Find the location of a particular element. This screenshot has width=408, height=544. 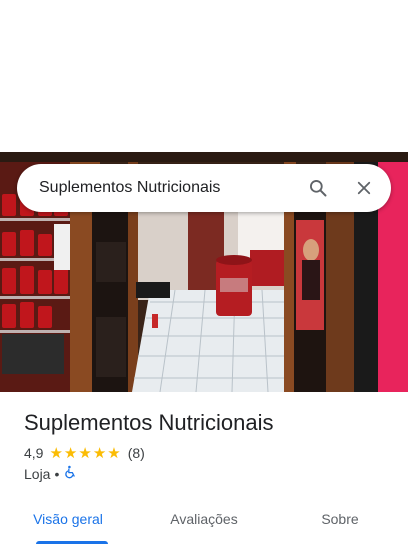

tab-overview: Visão geral is located at coordinates (68, 519).